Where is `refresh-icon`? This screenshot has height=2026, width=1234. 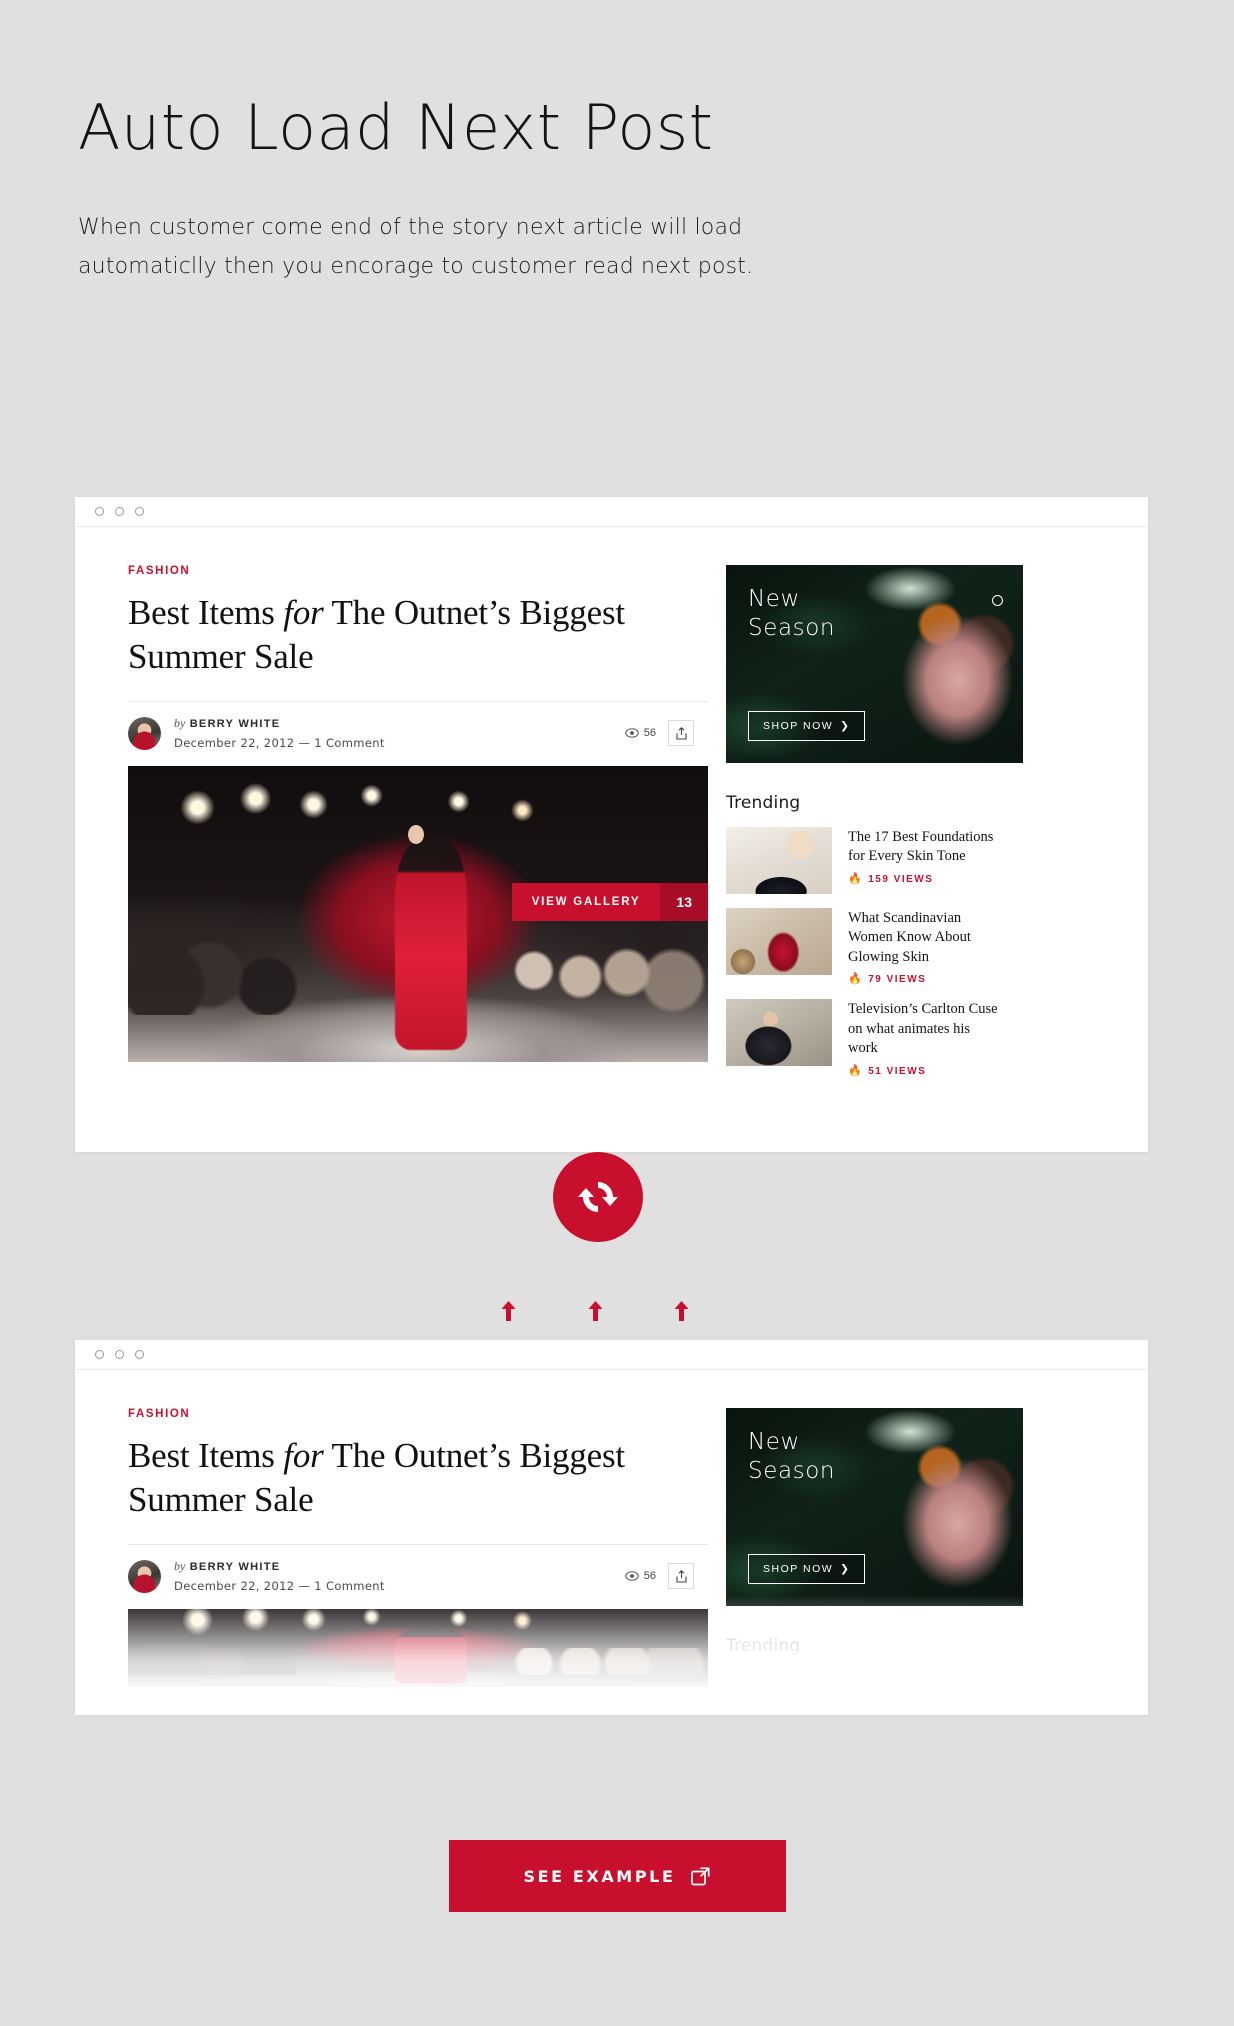 refresh-icon is located at coordinates (598, 1197).